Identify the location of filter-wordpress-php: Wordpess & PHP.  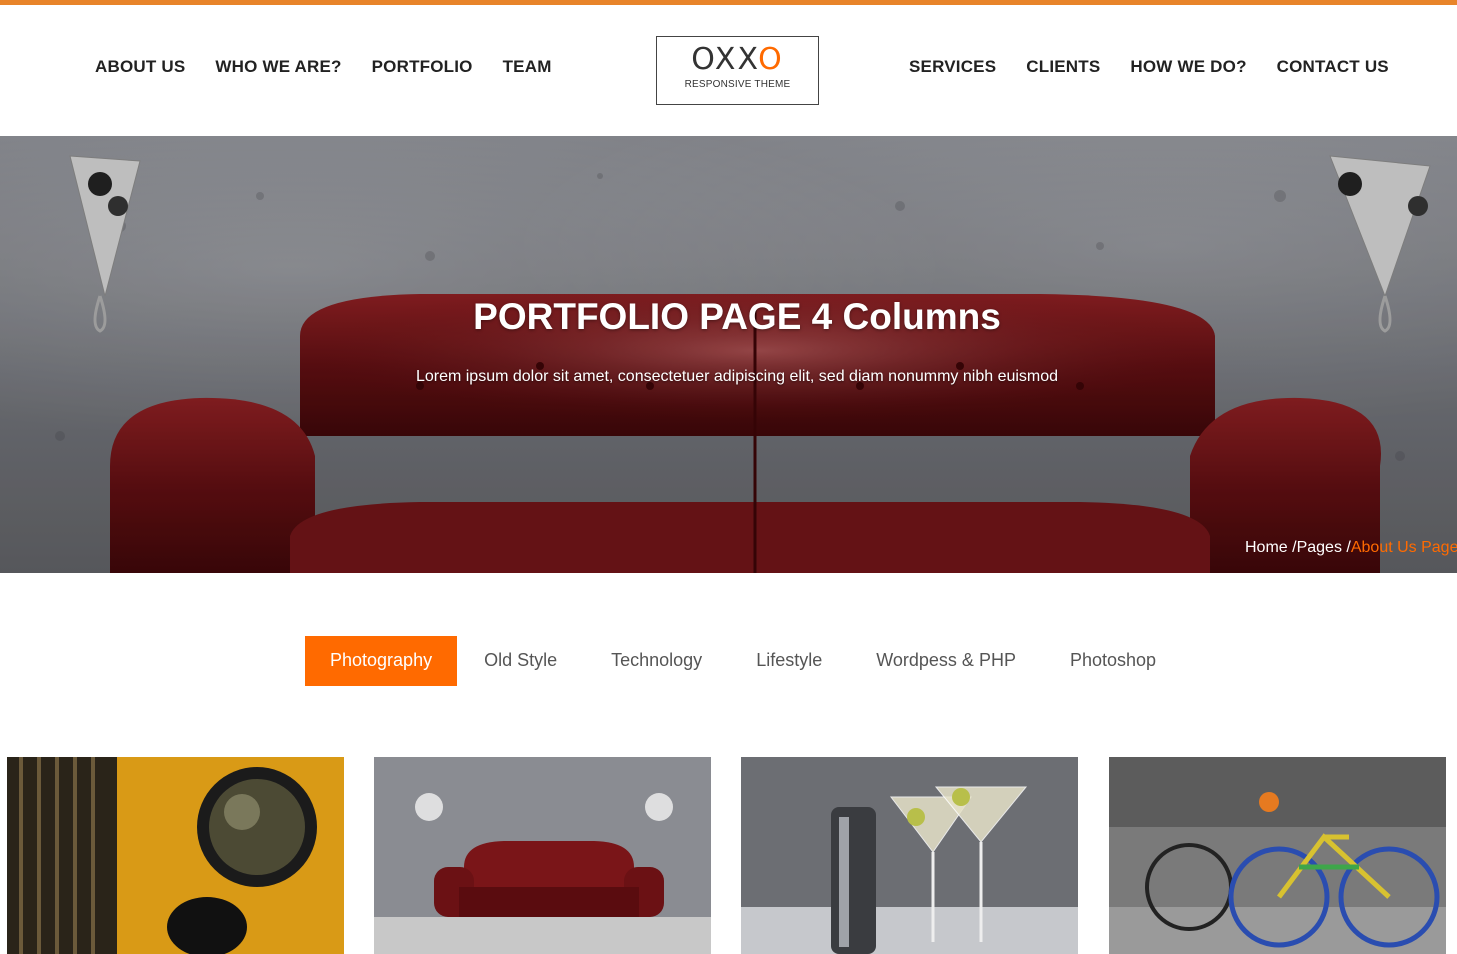
(946, 661).